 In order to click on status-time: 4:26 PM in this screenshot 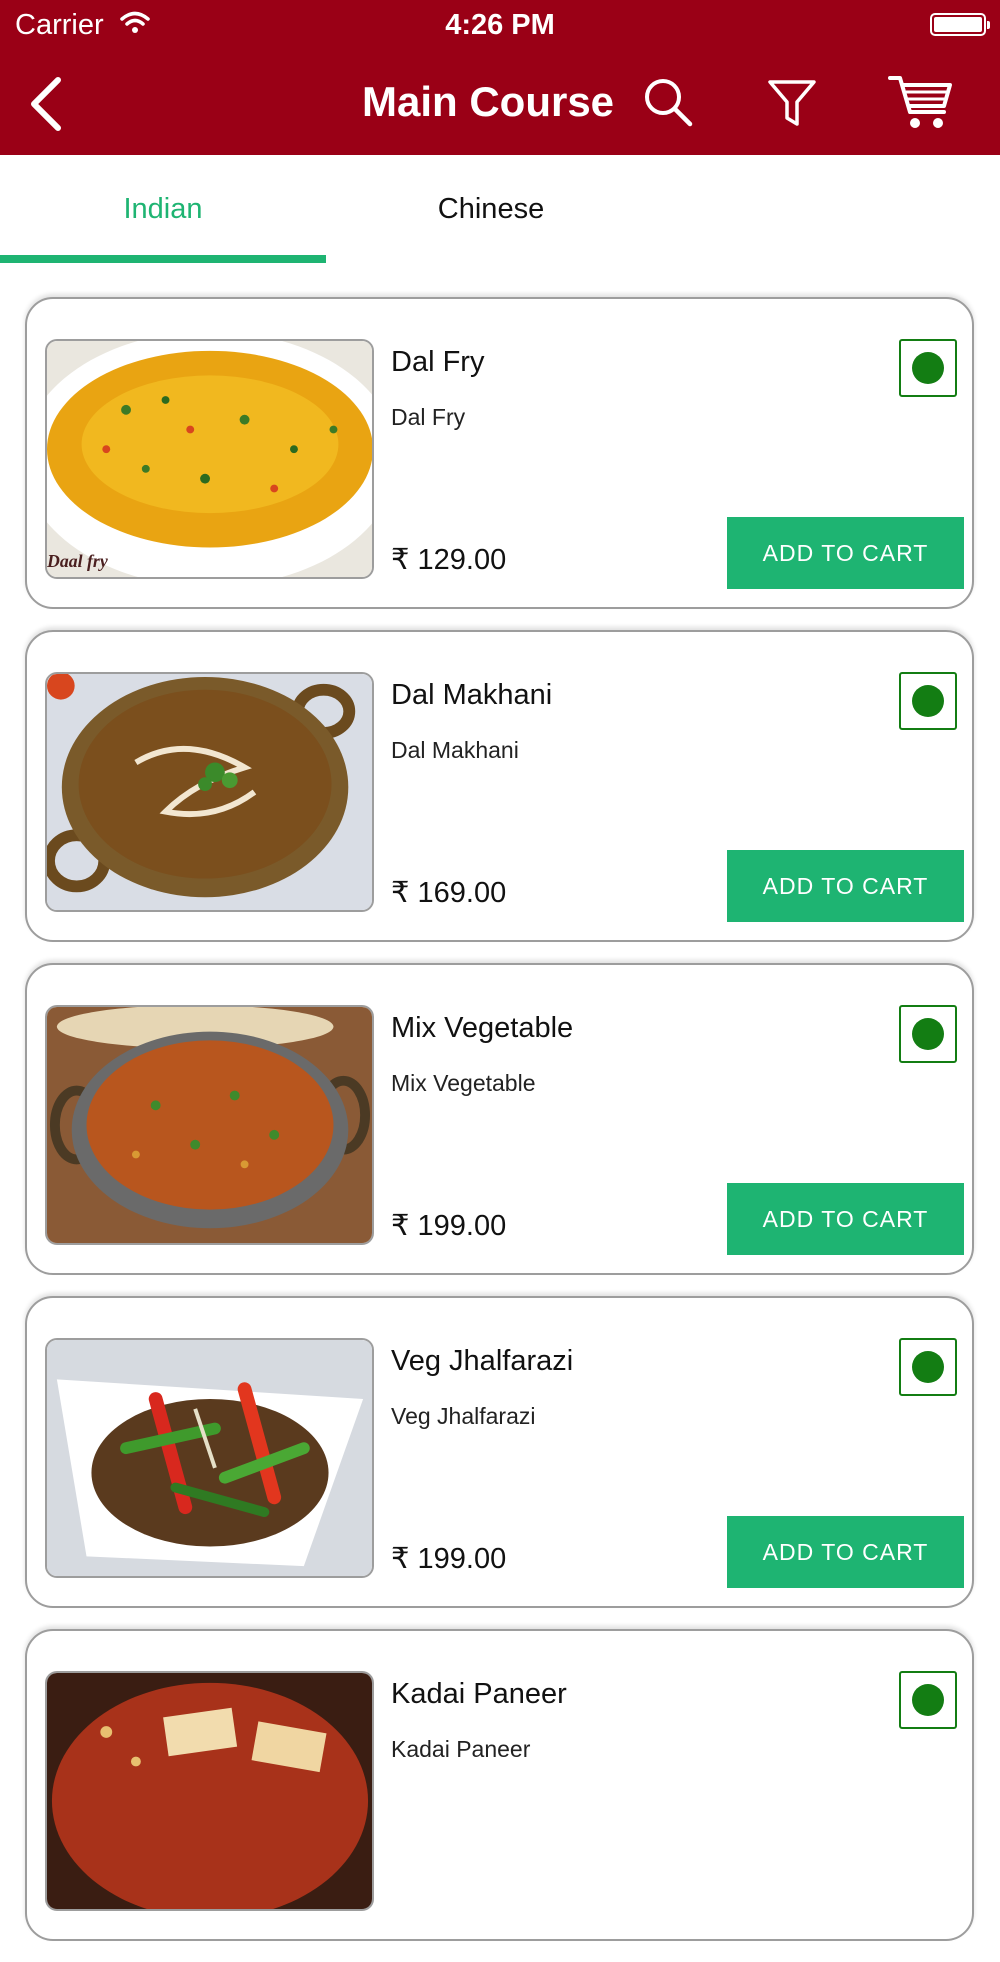, I will do `click(500, 25)`.